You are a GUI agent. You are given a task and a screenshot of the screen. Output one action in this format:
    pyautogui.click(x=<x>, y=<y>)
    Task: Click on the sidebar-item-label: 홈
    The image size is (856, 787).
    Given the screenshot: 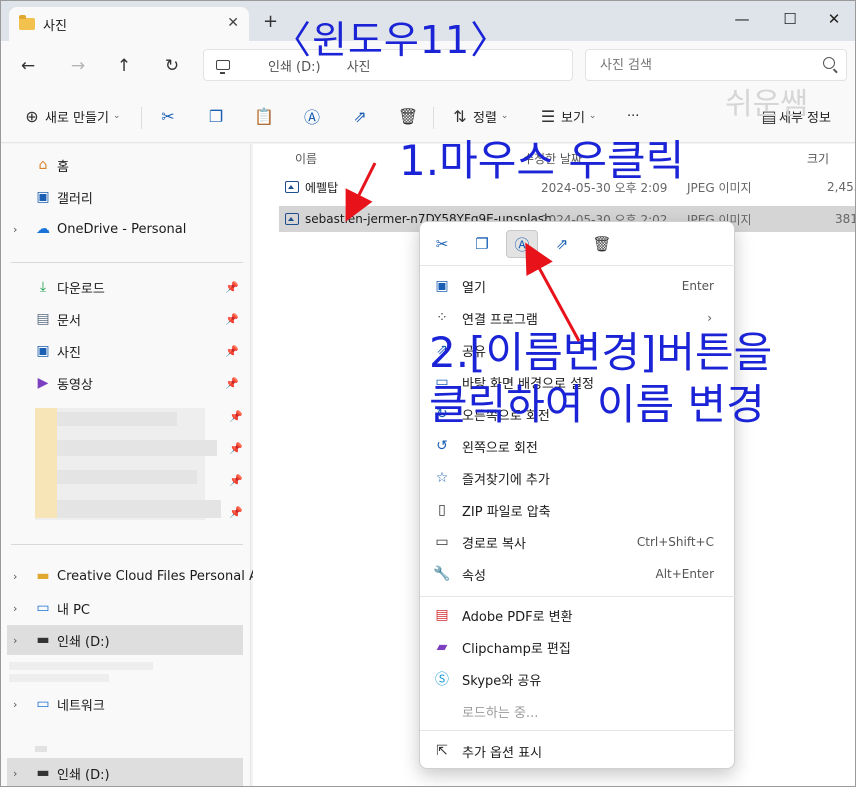 What is the action you would take?
    pyautogui.click(x=63, y=165)
    